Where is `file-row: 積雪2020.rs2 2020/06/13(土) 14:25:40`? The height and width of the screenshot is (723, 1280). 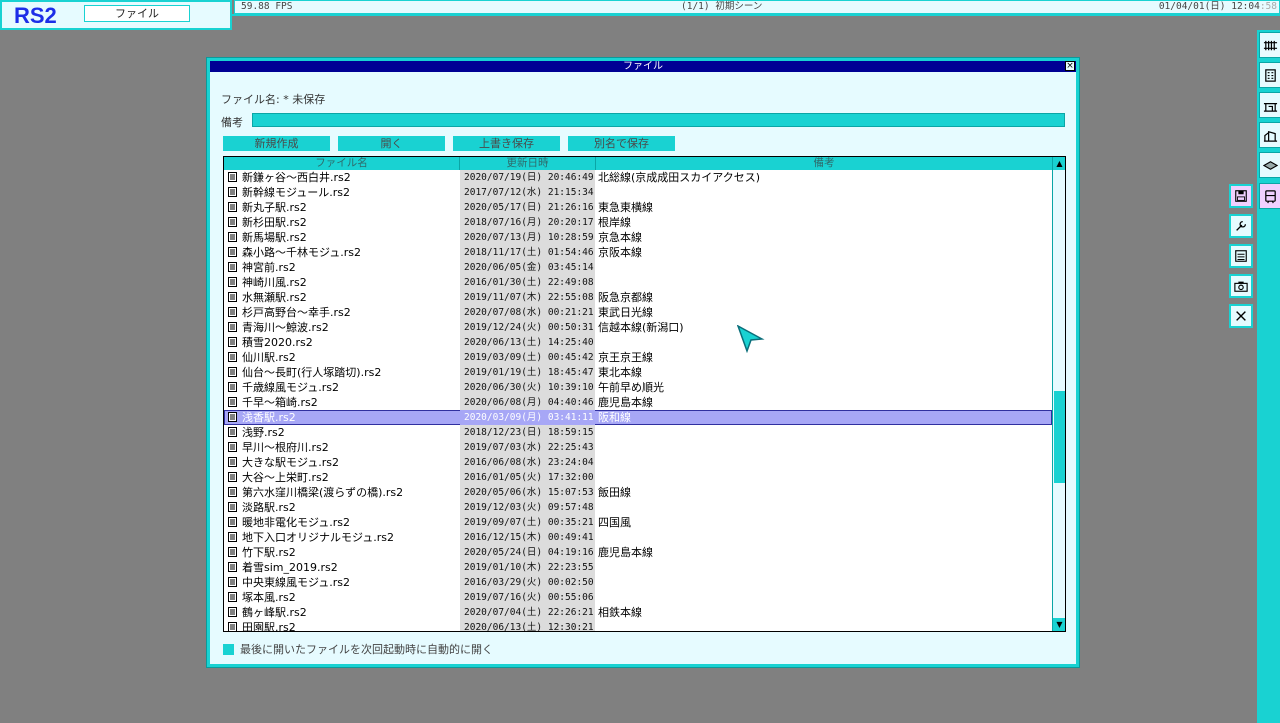 file-row: 積雪2020.rs2 2020/06/13(土) 14:25:40 is located at coordinates (638, 342).